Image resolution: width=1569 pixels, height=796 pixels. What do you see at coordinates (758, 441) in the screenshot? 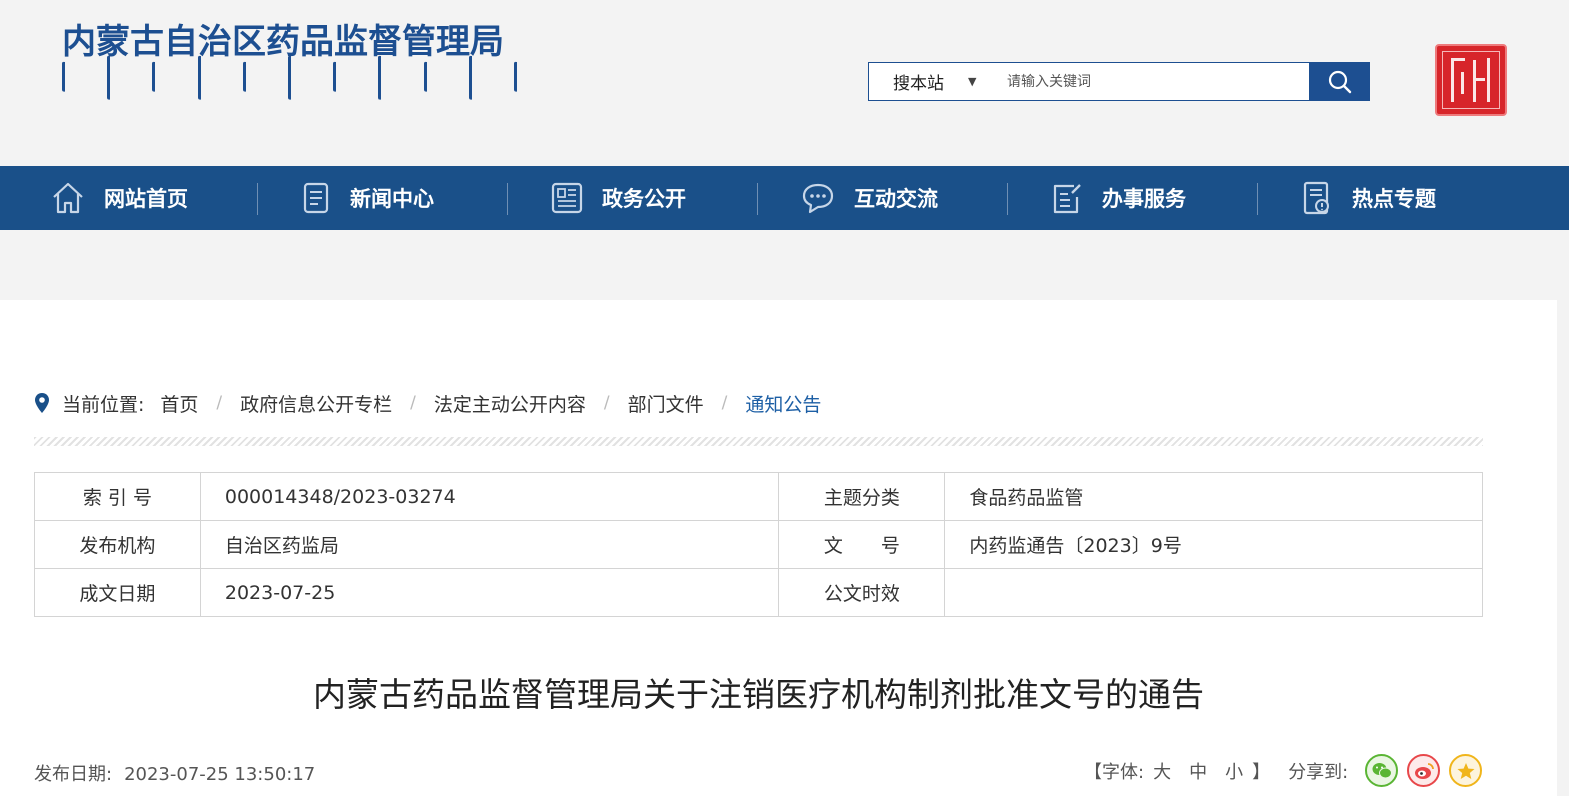
I see `divider-stripe` at bounding box center [758, 441].